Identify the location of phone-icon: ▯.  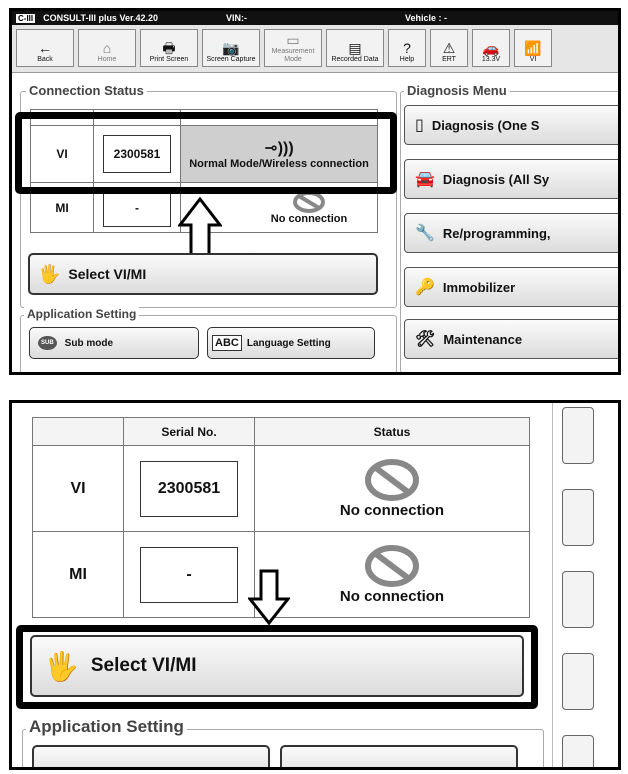
(419, 125).